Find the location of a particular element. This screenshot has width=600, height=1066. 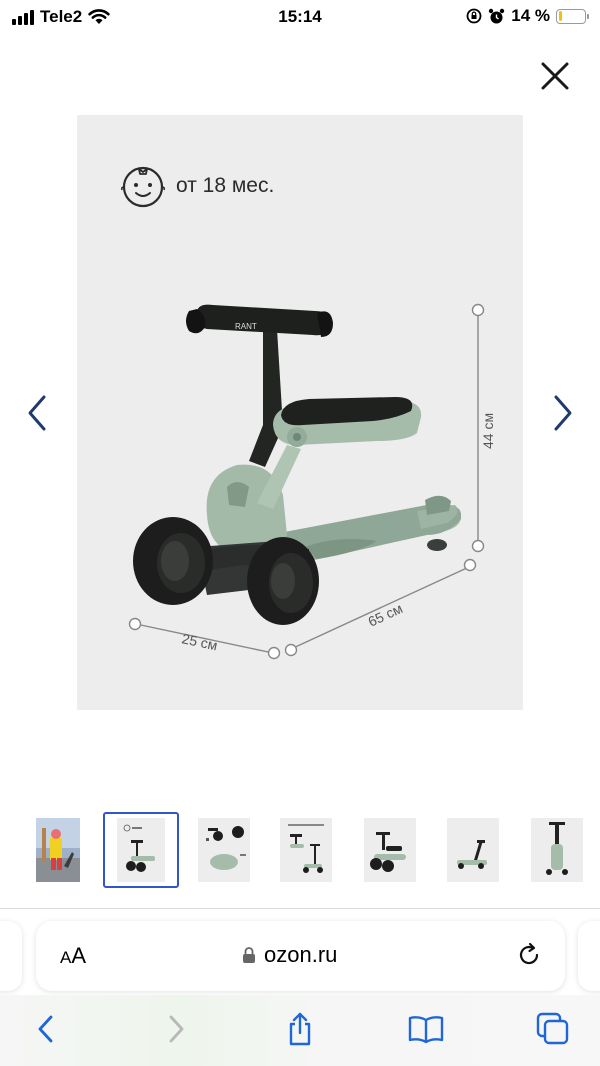

book-icon is located at coordinates (426, 1030).